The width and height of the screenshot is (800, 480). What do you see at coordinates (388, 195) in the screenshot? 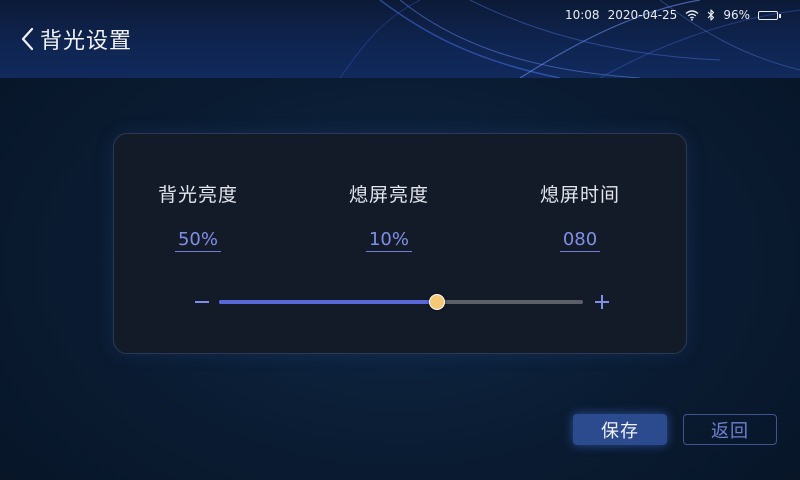
I see `screen-off-brightness-label: 熄屏亮度` at bounding box center [388, 195].